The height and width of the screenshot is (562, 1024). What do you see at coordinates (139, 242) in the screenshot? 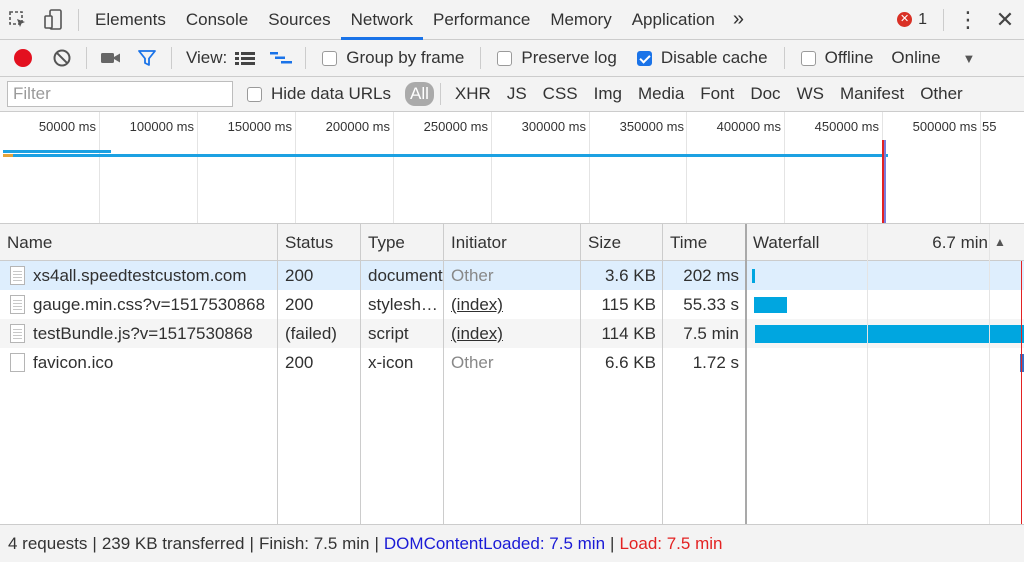
I see `column-header-name: Name` at bounding box center [139, 242].